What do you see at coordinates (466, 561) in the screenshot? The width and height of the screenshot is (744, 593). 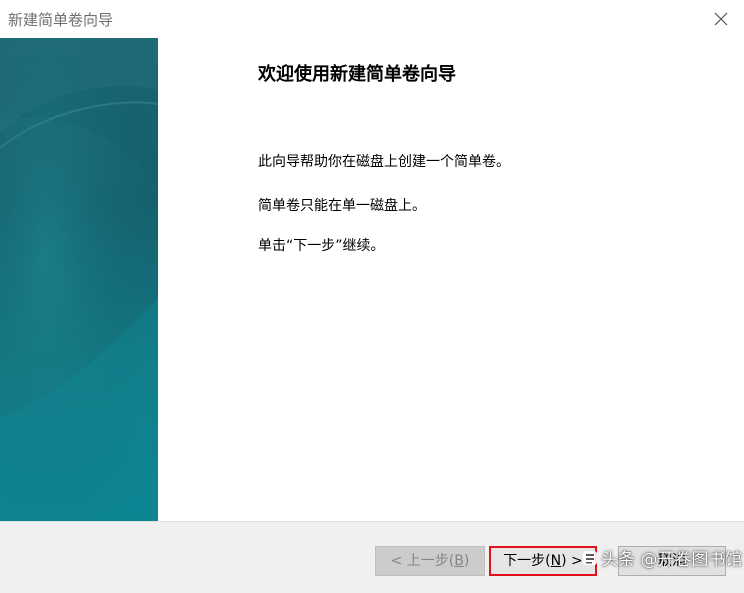 I see `back-button-suffix: )` at bounding box center [466, 561].